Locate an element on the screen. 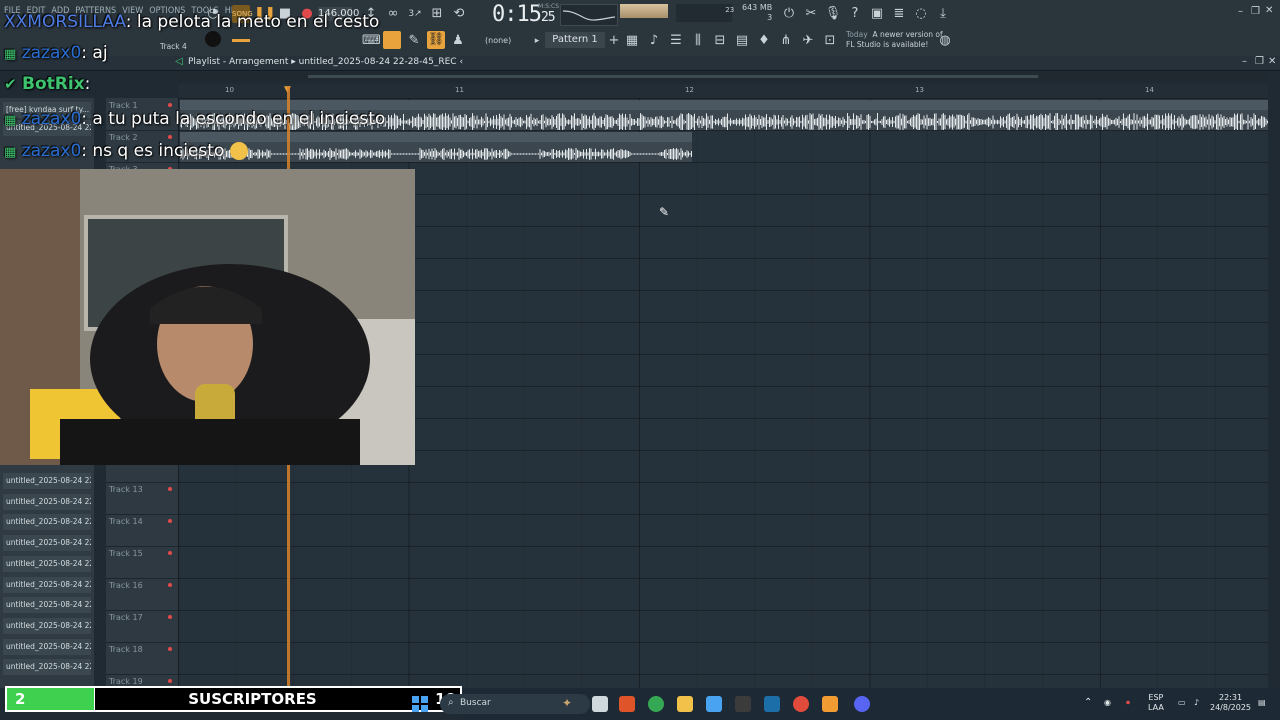 The width and height of the screenshot is (1280, 720). save-icon: ▣ is located at coordinates (877, 14).